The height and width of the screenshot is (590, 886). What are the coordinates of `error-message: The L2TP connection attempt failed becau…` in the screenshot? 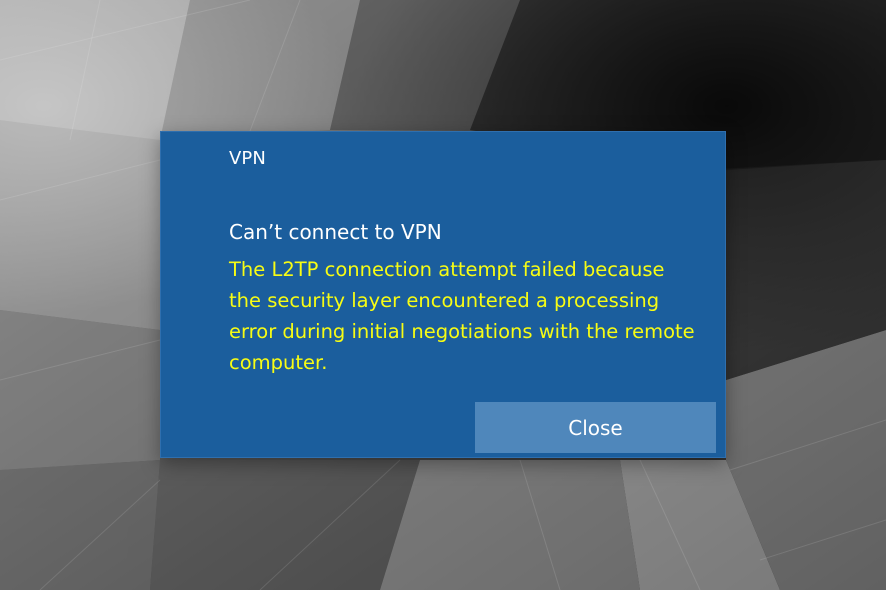 It's located at (462, 316).